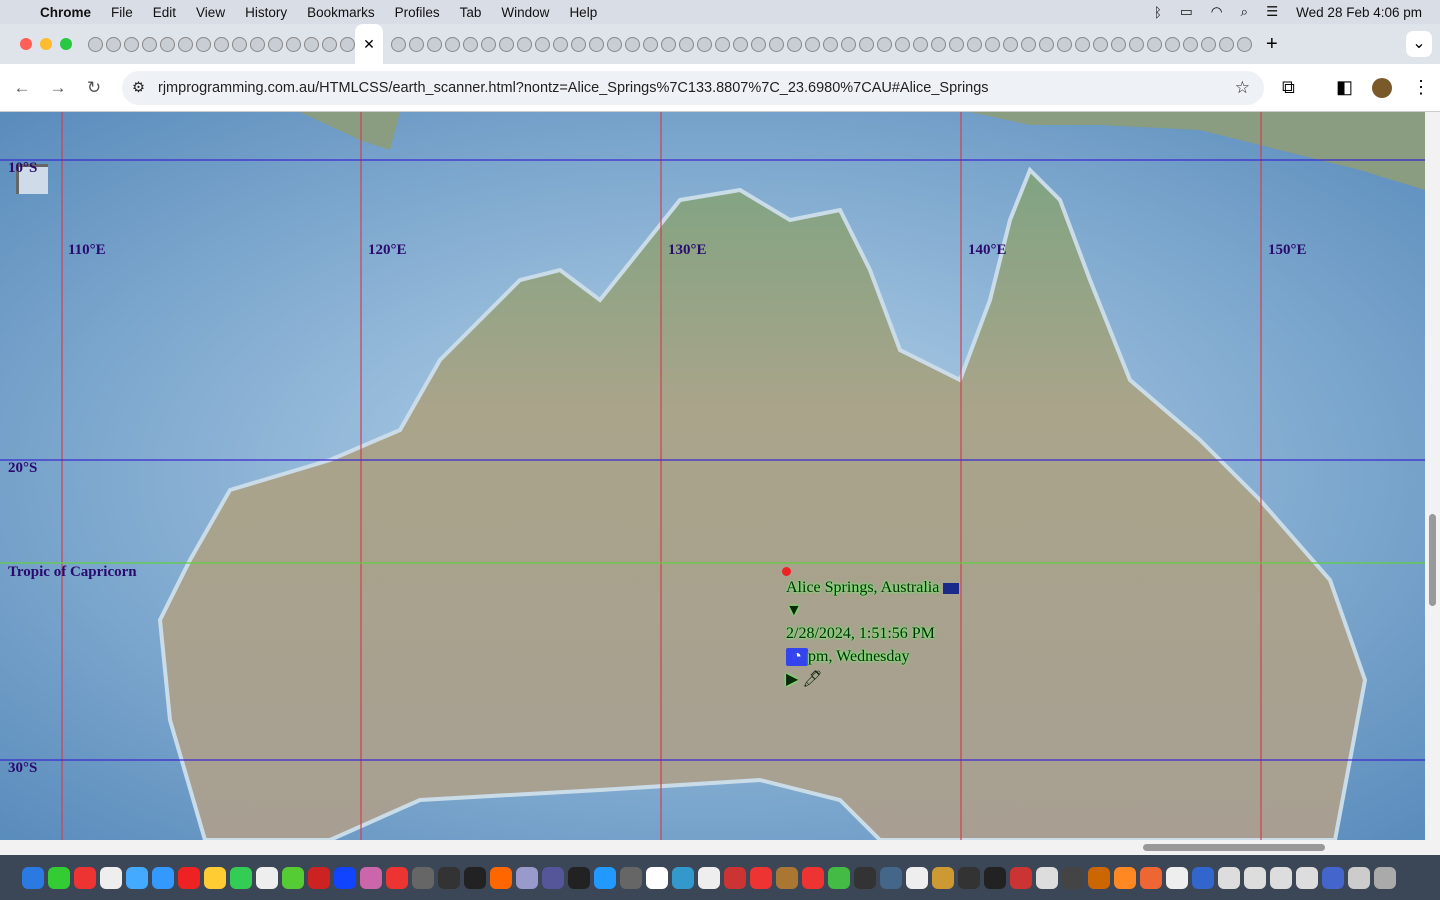 This screenshot has width=1440, height=900. Describe the element at coordinates (1186, 12) in the screenshot. I see `battery-icon: ▭` at that location.